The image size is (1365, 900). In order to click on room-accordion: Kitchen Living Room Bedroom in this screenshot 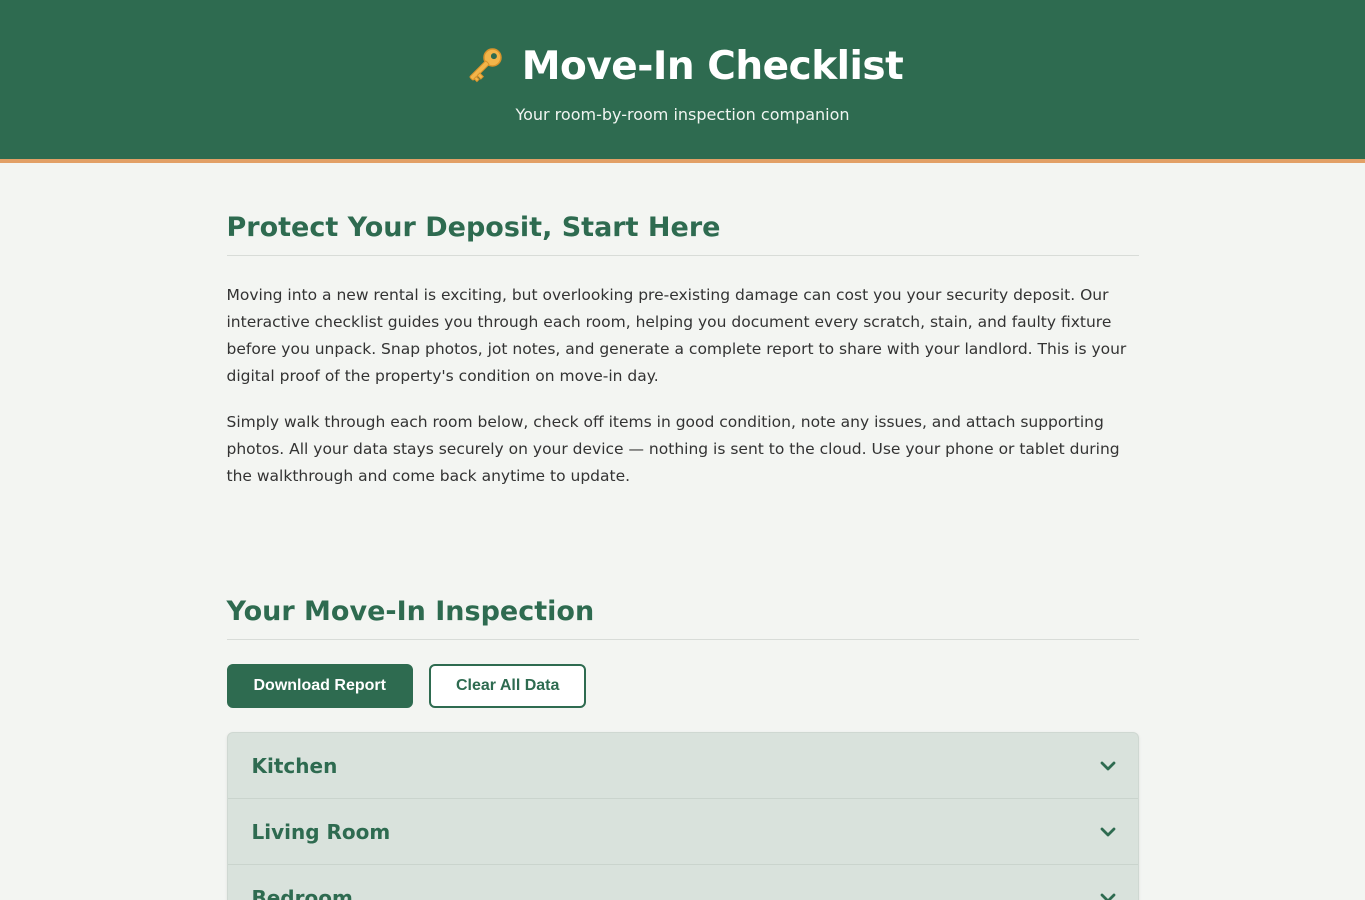, I will do `click(682, 816)`.